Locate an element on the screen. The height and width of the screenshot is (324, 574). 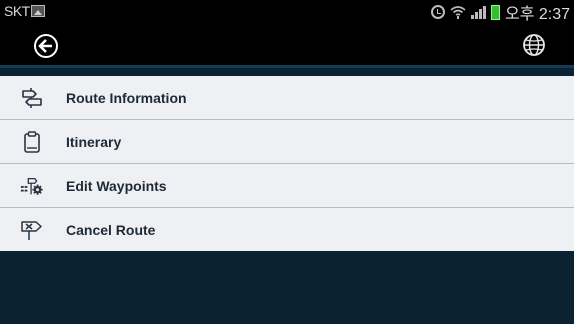
signal-icon is located at coordinates (478, 12).